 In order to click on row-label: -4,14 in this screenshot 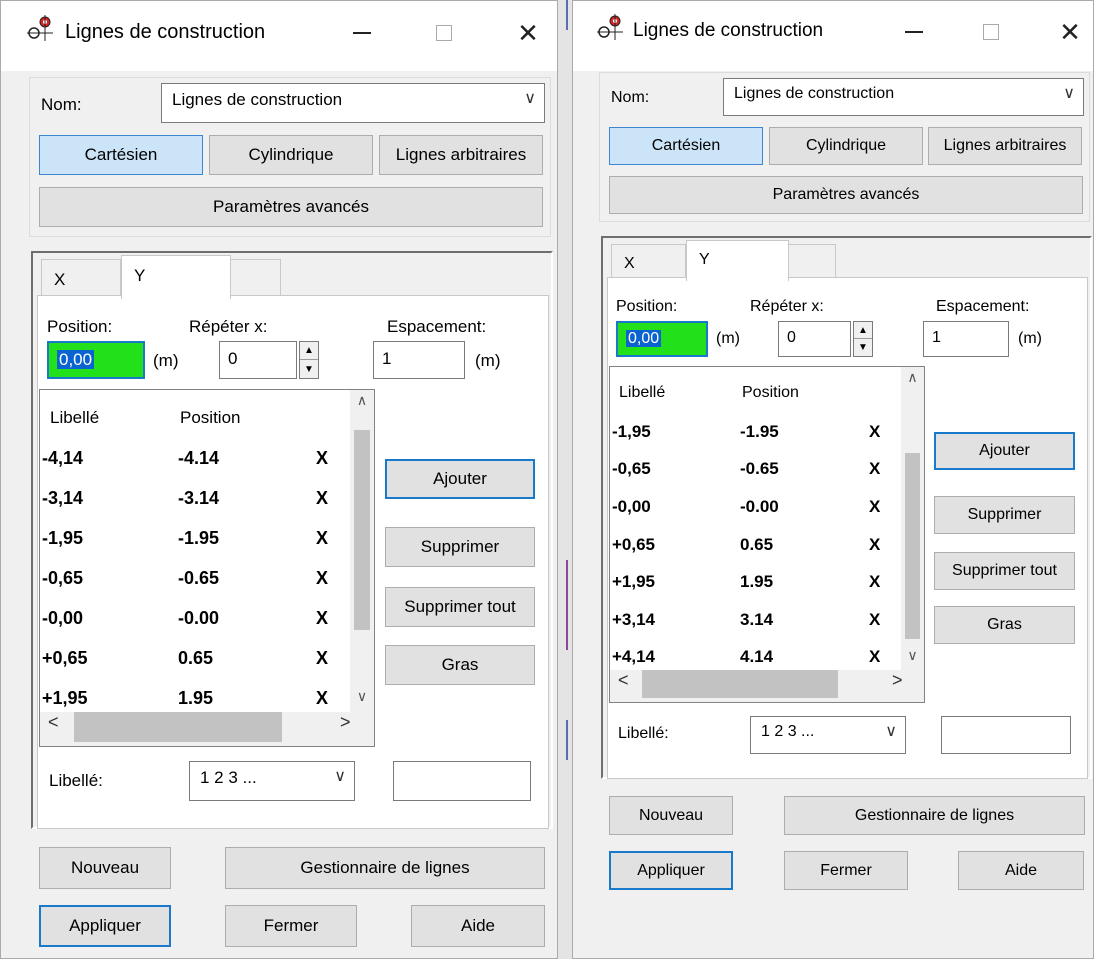, I will do `click(63, 458)`.